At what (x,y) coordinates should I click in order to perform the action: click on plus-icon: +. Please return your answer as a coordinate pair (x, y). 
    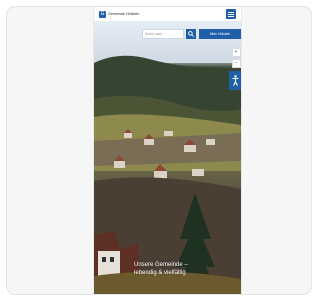
    Looking at the image, I should click on (236, 52).